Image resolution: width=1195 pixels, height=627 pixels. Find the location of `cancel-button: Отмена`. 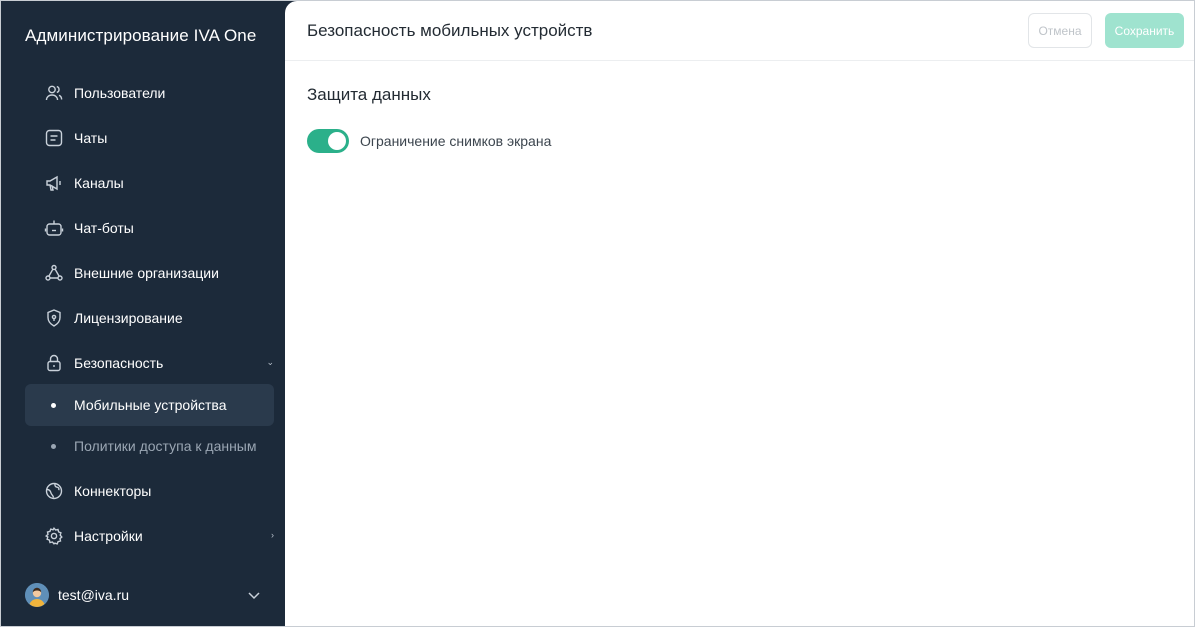

cancel-button: Отмена is located at coordinates (1060, 30).